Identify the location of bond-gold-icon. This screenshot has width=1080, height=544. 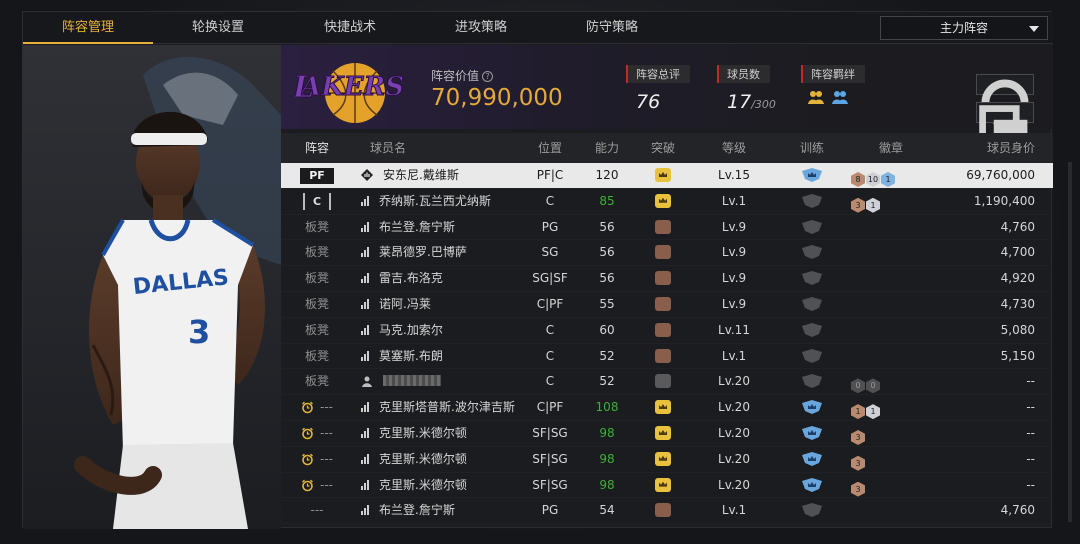
(816, 97).